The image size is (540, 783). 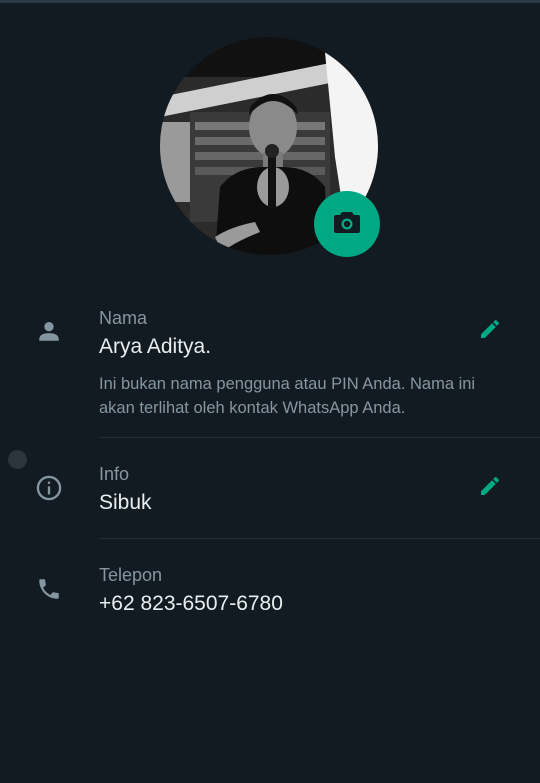 What do you see at coordinates (270, 1) in the screenshot?
I see `top-divider` at bounding box center [270, 1].